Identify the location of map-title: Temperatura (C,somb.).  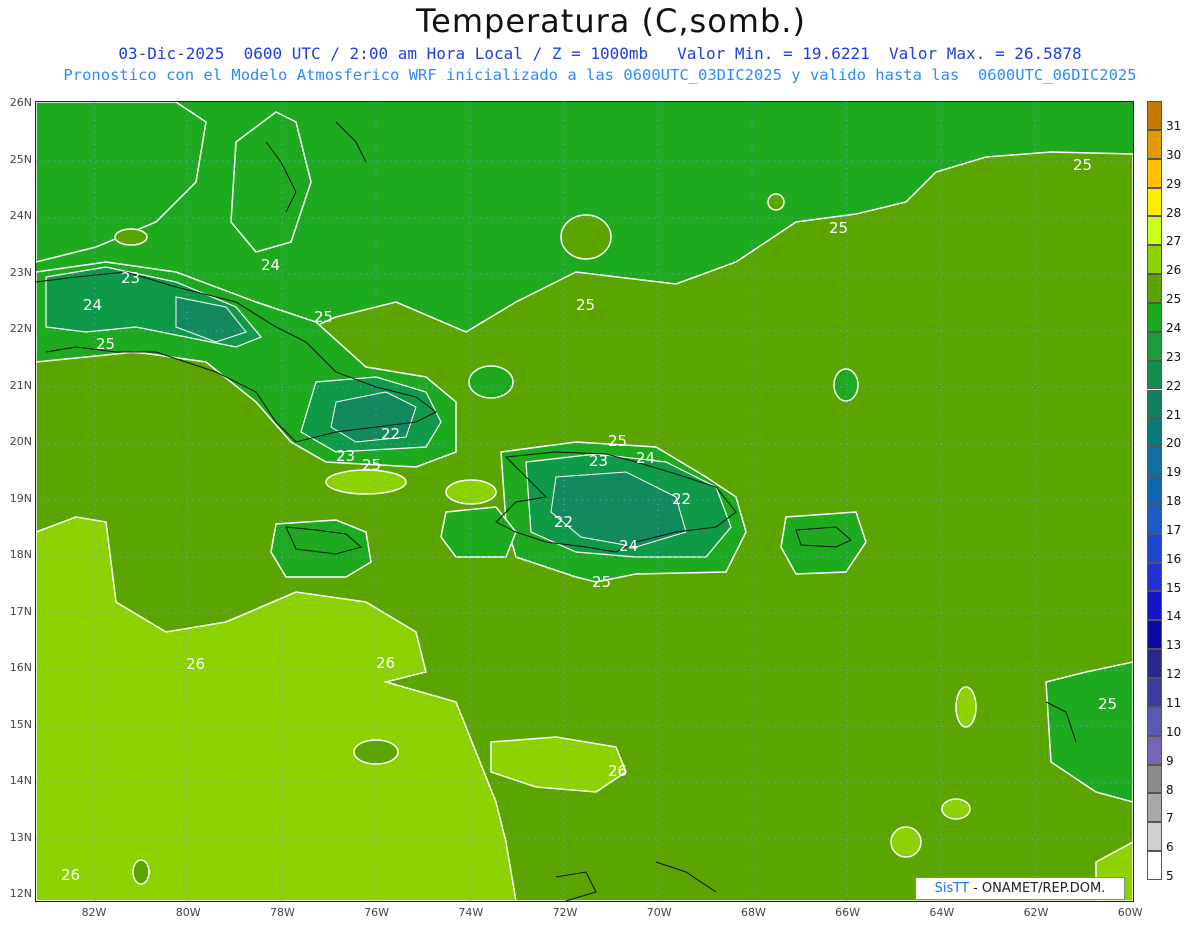
(611, 21).